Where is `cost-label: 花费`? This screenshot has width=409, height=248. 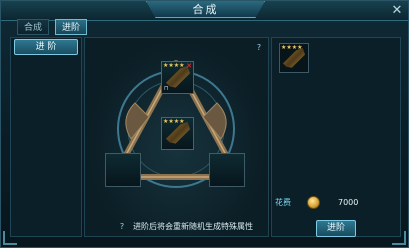
cost-label: 花费 is located at coordinates (283, 202).